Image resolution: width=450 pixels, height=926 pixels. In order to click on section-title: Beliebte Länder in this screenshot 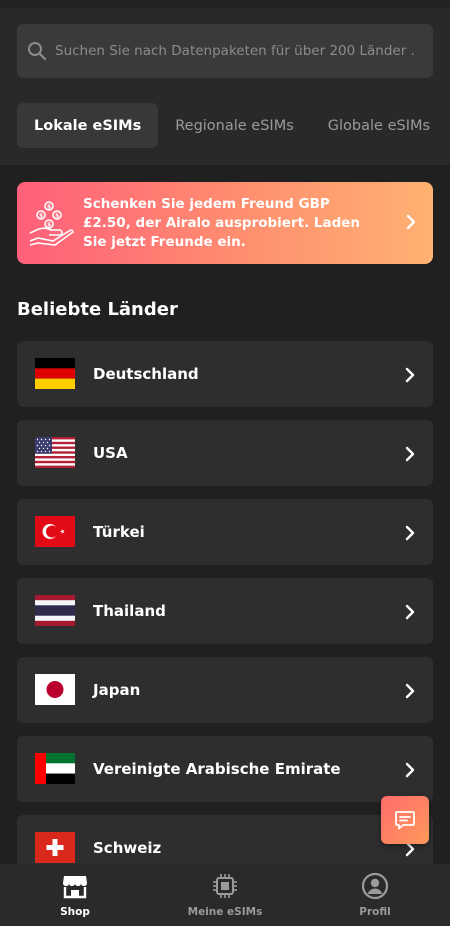, I will do `click(97, 309)`.